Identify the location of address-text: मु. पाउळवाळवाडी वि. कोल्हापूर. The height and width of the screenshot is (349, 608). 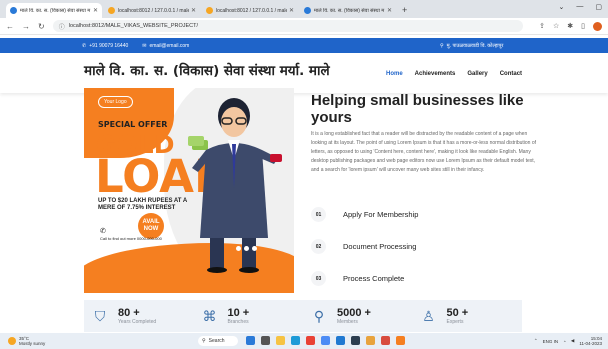
(475, 45).